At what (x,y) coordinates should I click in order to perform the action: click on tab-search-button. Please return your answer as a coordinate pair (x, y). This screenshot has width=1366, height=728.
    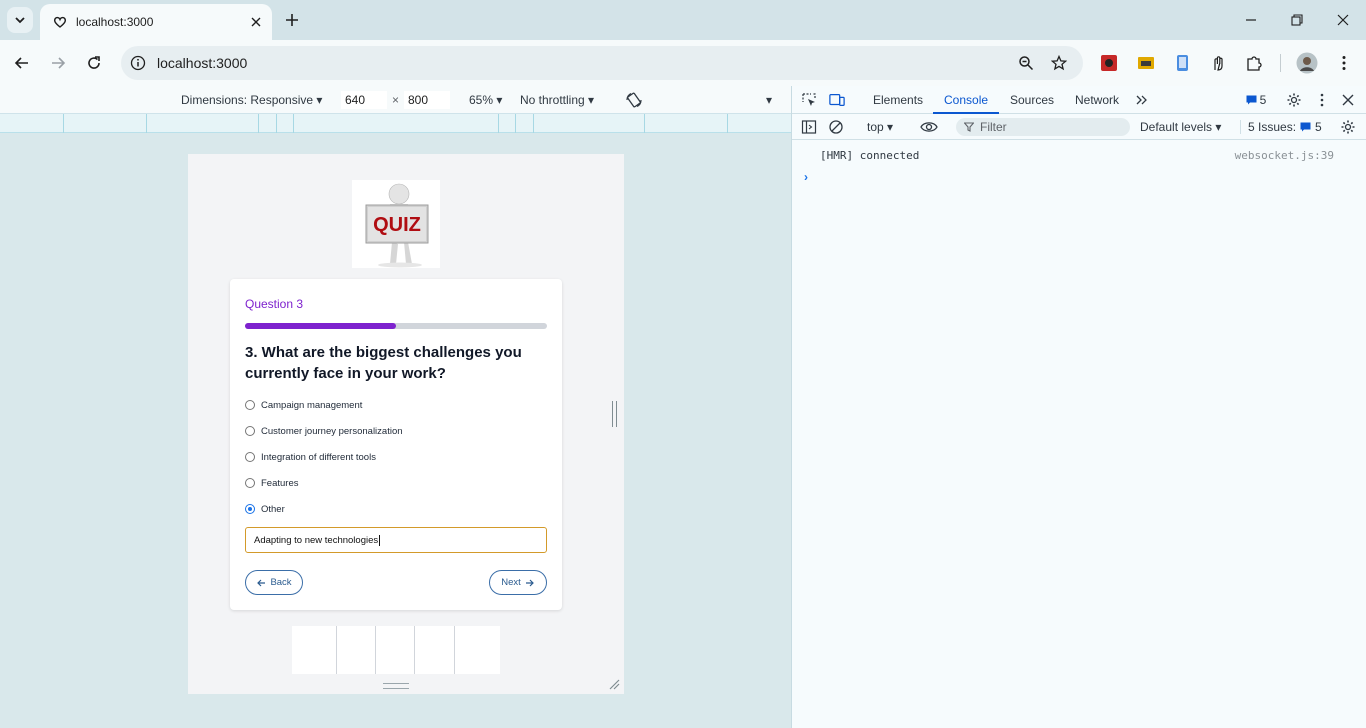
    Looking at the image, I should click on (20, 20).